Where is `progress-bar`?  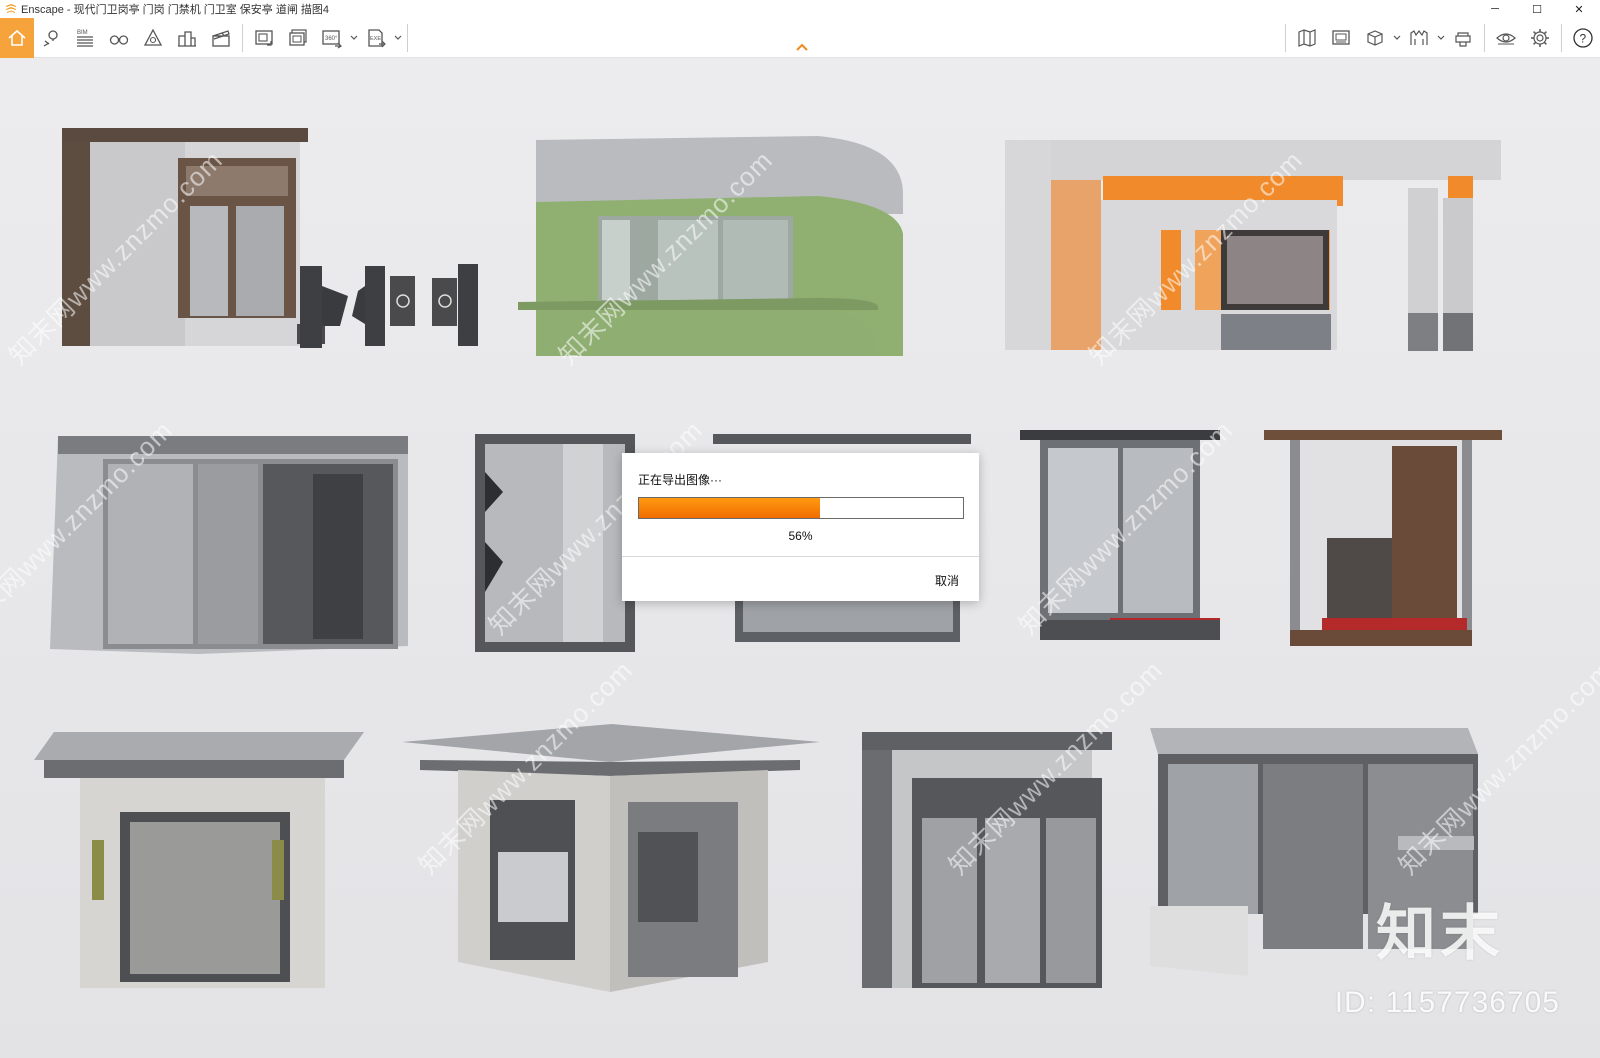
progress-bar is located at coordinates (801, 508).